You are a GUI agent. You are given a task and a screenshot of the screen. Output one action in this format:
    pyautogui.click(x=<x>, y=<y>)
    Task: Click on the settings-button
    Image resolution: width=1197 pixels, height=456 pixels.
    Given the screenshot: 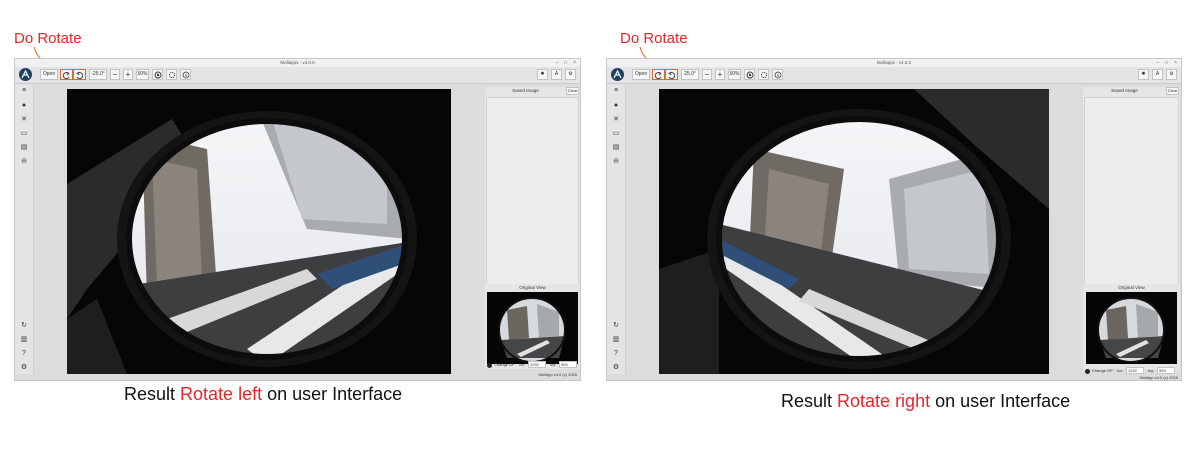 What is the action you would take?
    pyautogui.click(x=763, y=74)
    